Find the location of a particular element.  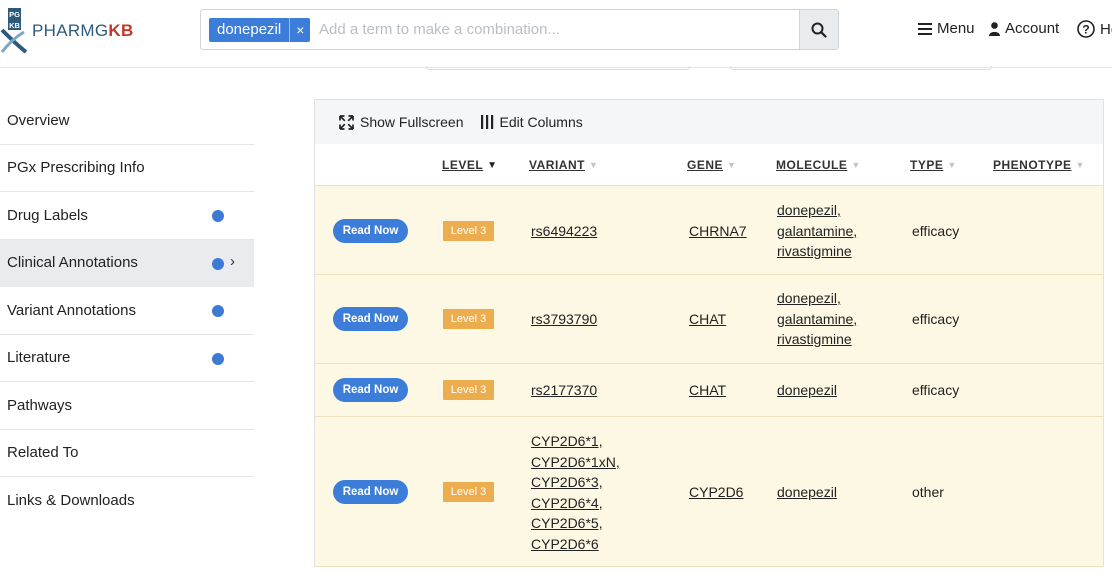

sidebar-item-pathways: Pathways is located at coordinates (127, 406).